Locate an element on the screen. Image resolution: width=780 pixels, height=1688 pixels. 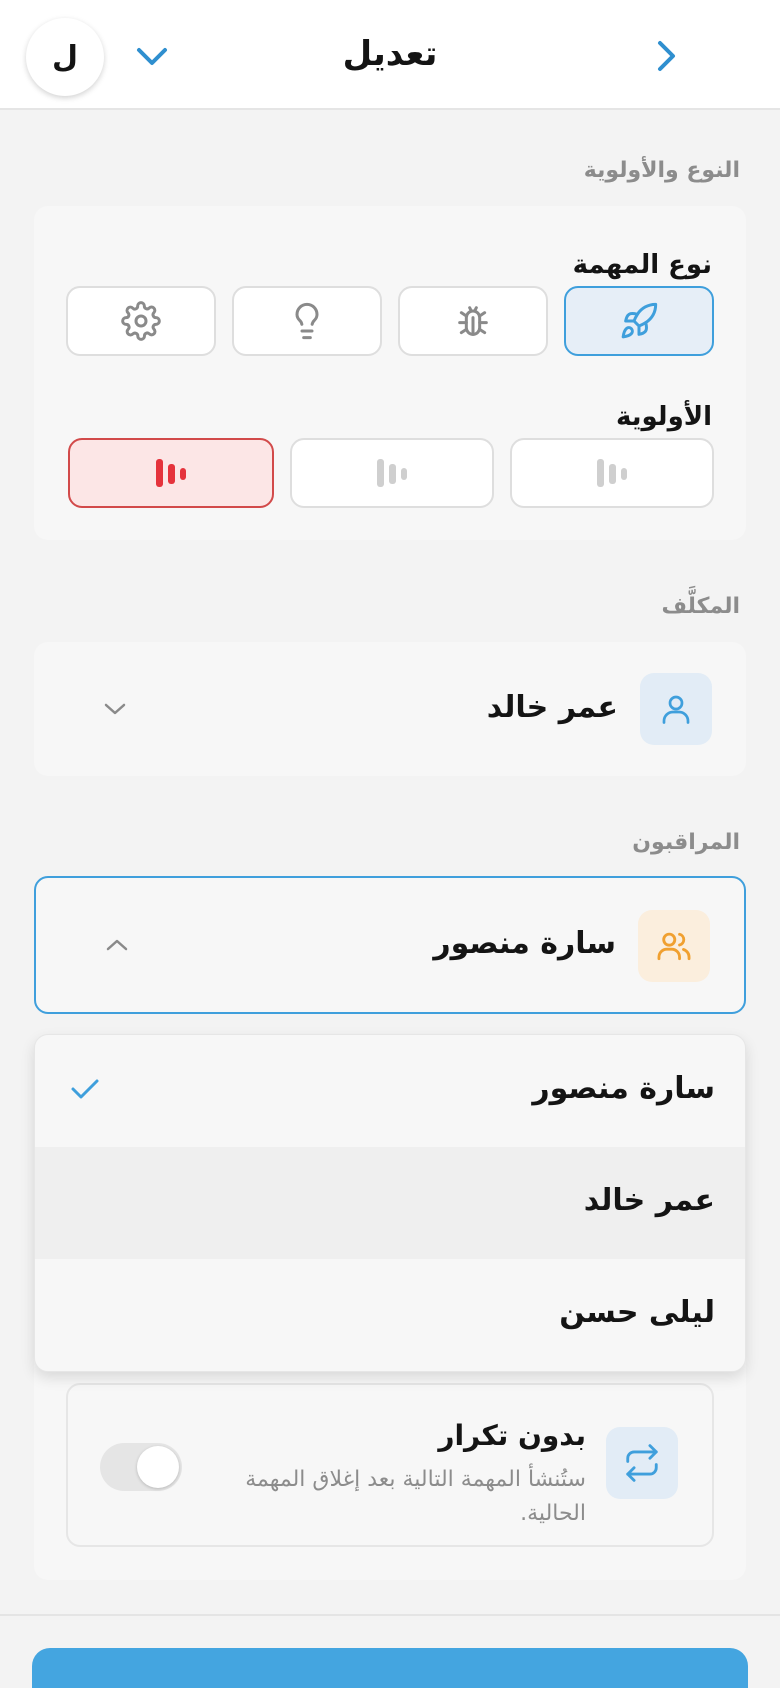
priority-medium-icon is located at coordinates (392, 473).